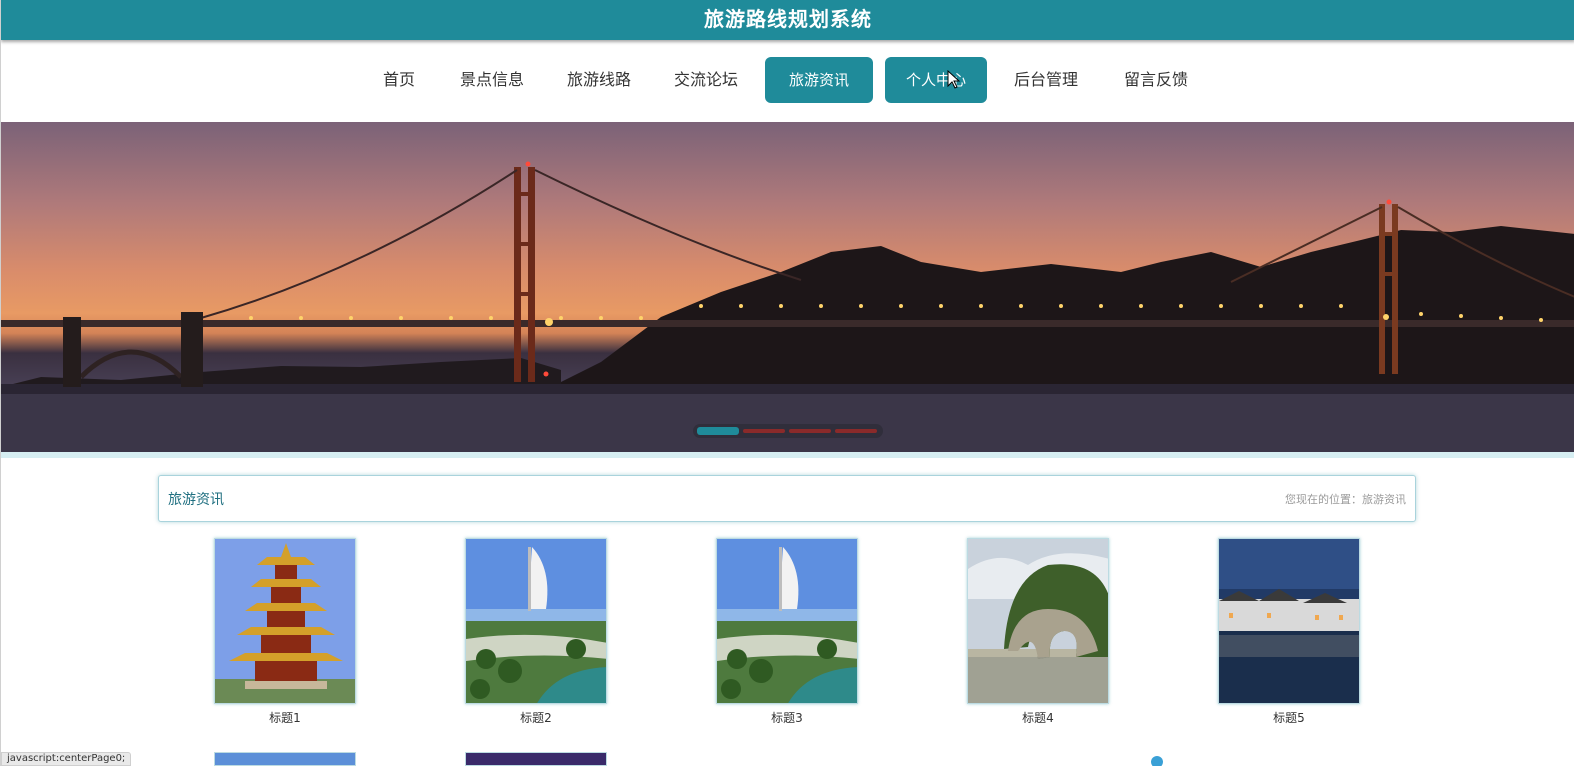 This screenshot has height=766, width=1574. Describe the element at coordinates (706, 80) in the screenshot. I see `nav-forum: 交流论坛` at that location.